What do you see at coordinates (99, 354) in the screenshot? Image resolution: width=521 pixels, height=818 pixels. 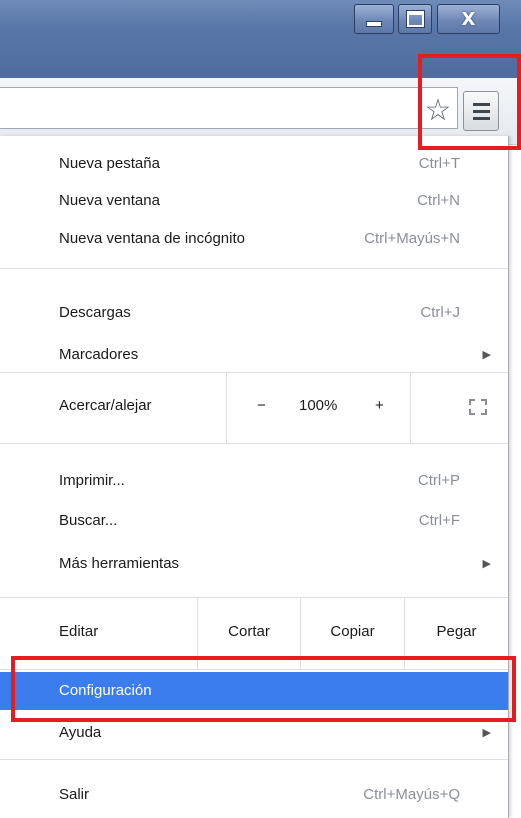 I see `menu-item-label: Marcadores` at bounding box center [99, 354].